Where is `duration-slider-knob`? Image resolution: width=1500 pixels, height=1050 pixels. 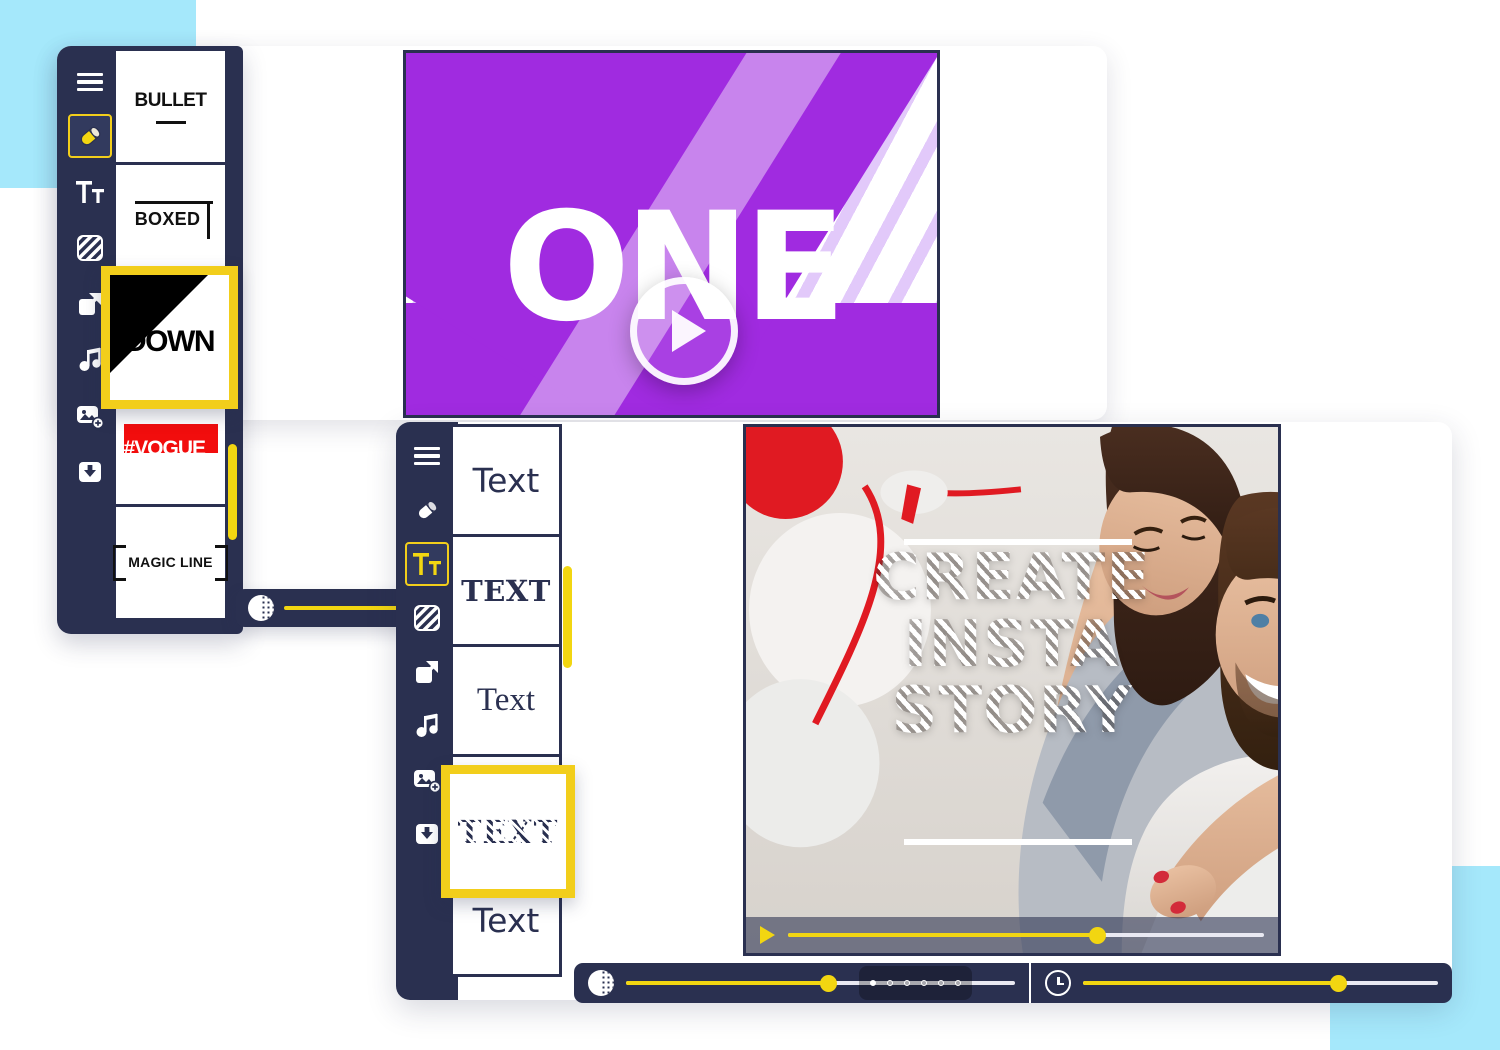
duration-slider-knob is located at coordinates (1338, 983).